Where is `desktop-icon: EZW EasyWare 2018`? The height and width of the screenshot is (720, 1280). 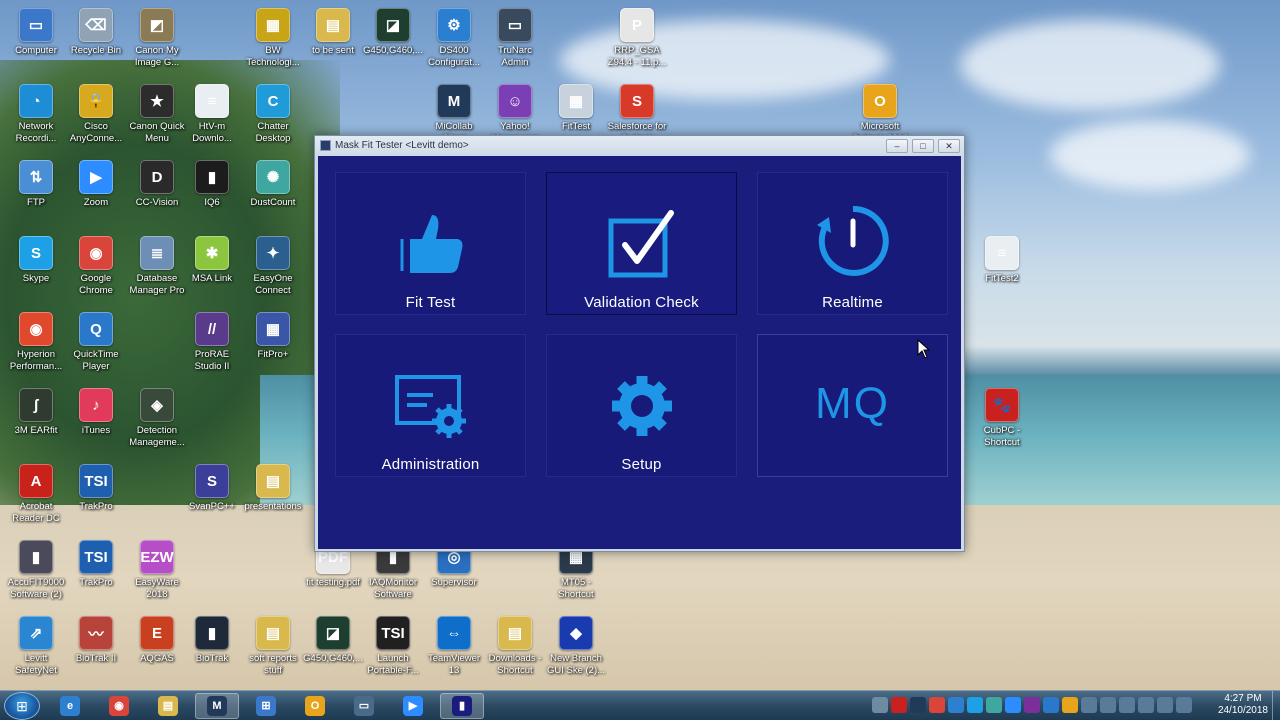 desktop-icon: EZW EasyWare 2018 is located at coordinates (157, 570).